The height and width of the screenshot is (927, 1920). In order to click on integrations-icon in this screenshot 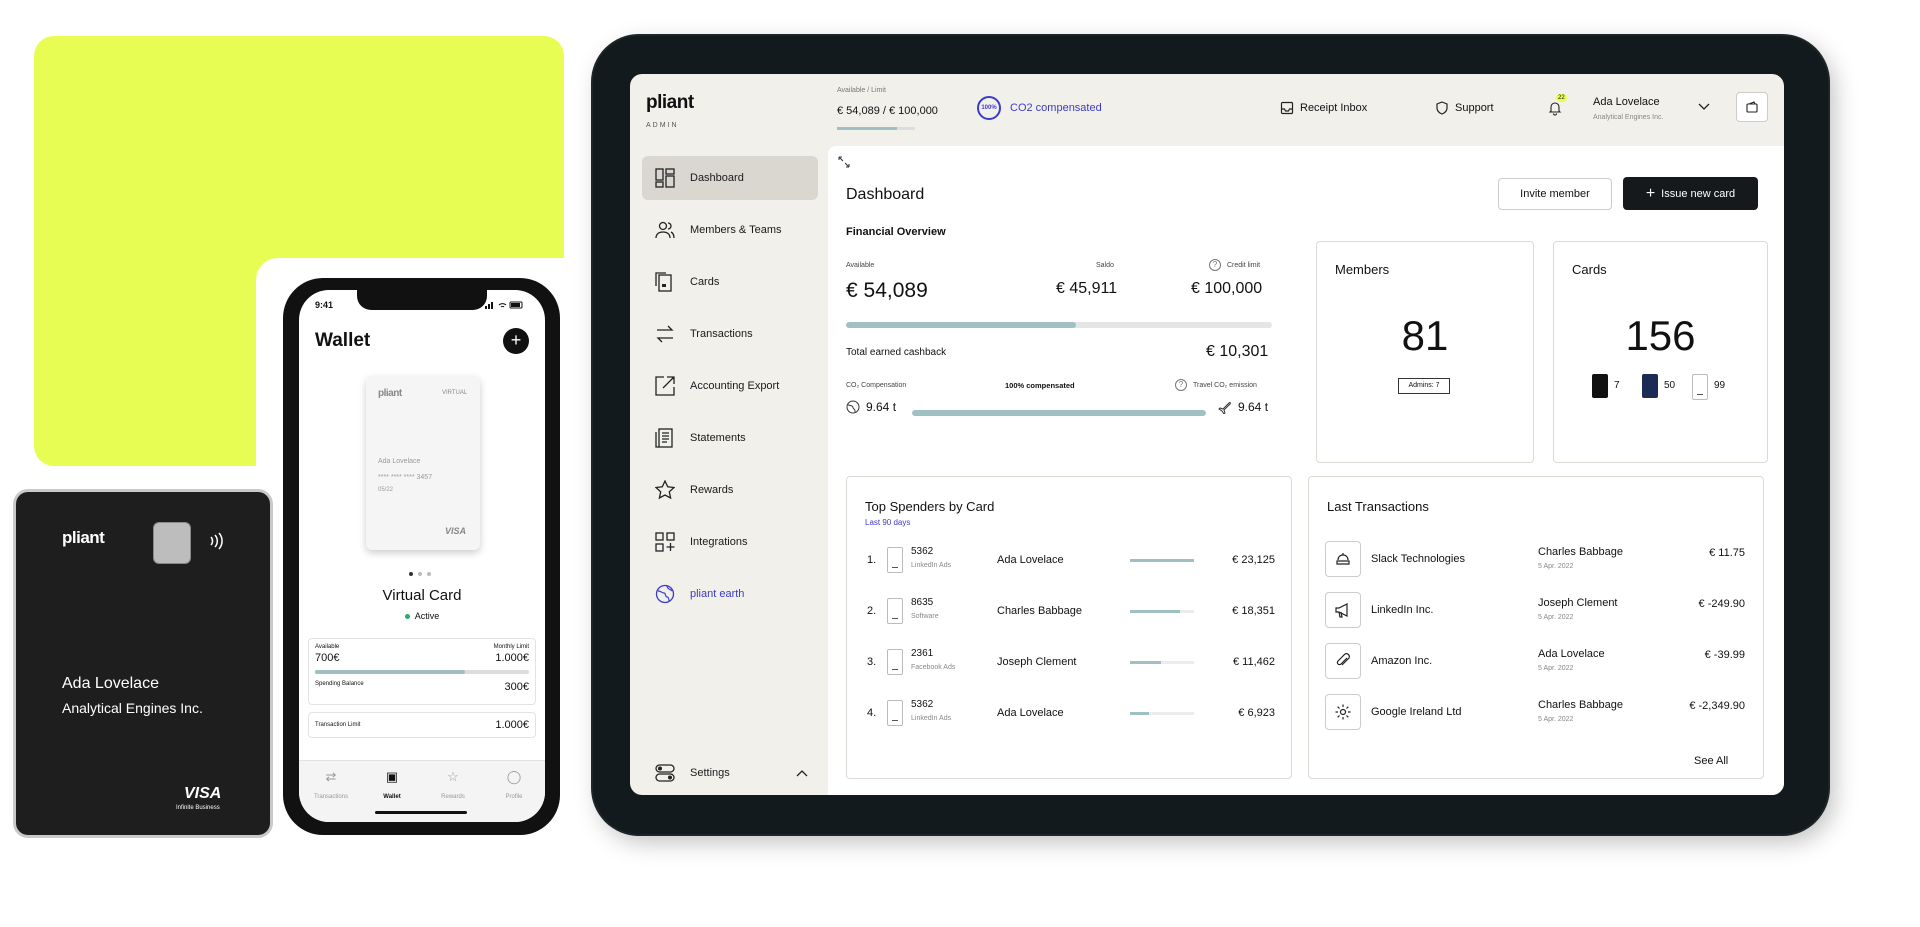, I will do `click(665, 542)`.